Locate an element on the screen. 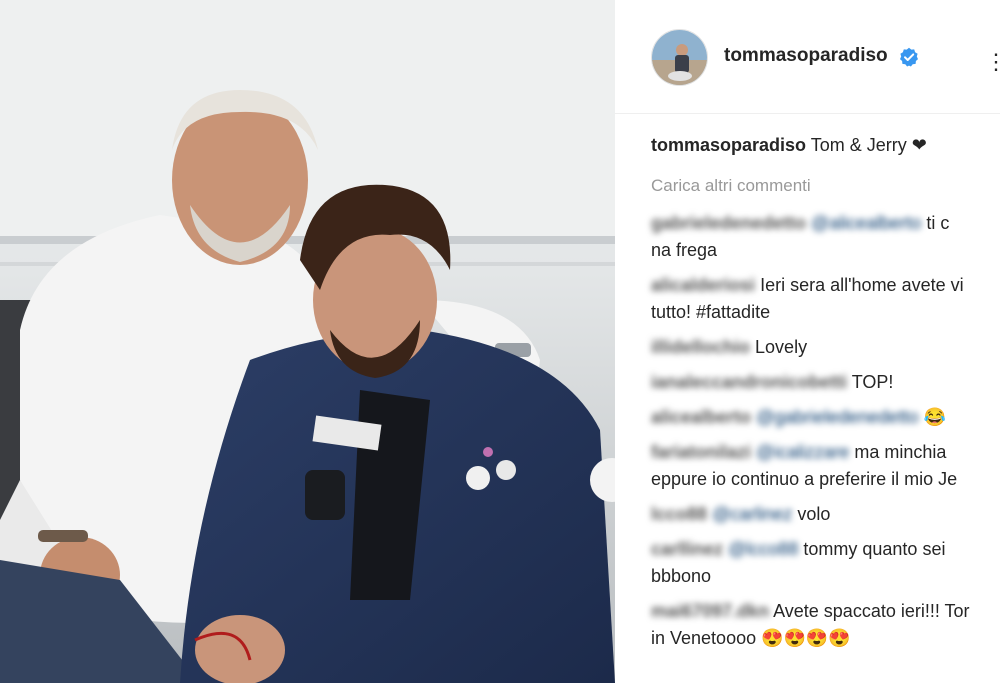  list-item: fariatonilazi @icalizzare ma minchia is located at coordinates (798, 452).